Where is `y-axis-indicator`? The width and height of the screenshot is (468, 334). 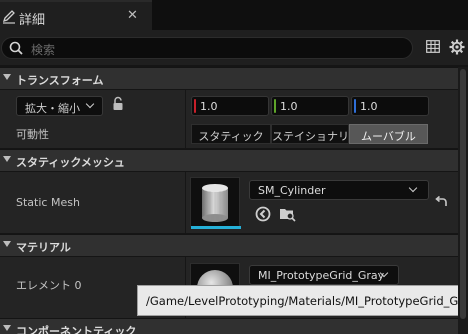 y-axis-indicator is located at coordinates (275, 106).